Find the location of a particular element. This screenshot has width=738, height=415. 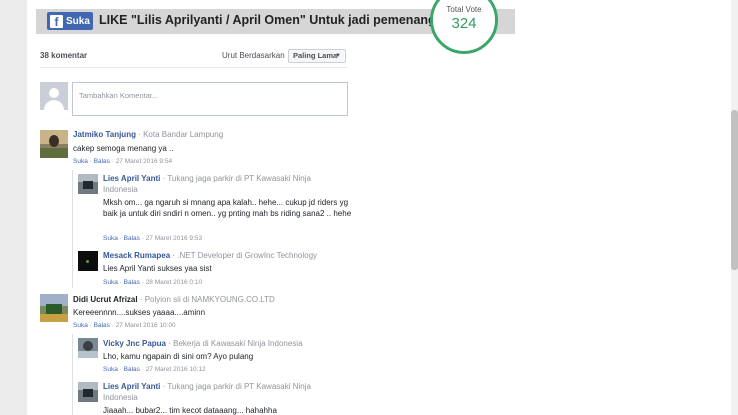

default-avatar is located at coordinates (54, 96).